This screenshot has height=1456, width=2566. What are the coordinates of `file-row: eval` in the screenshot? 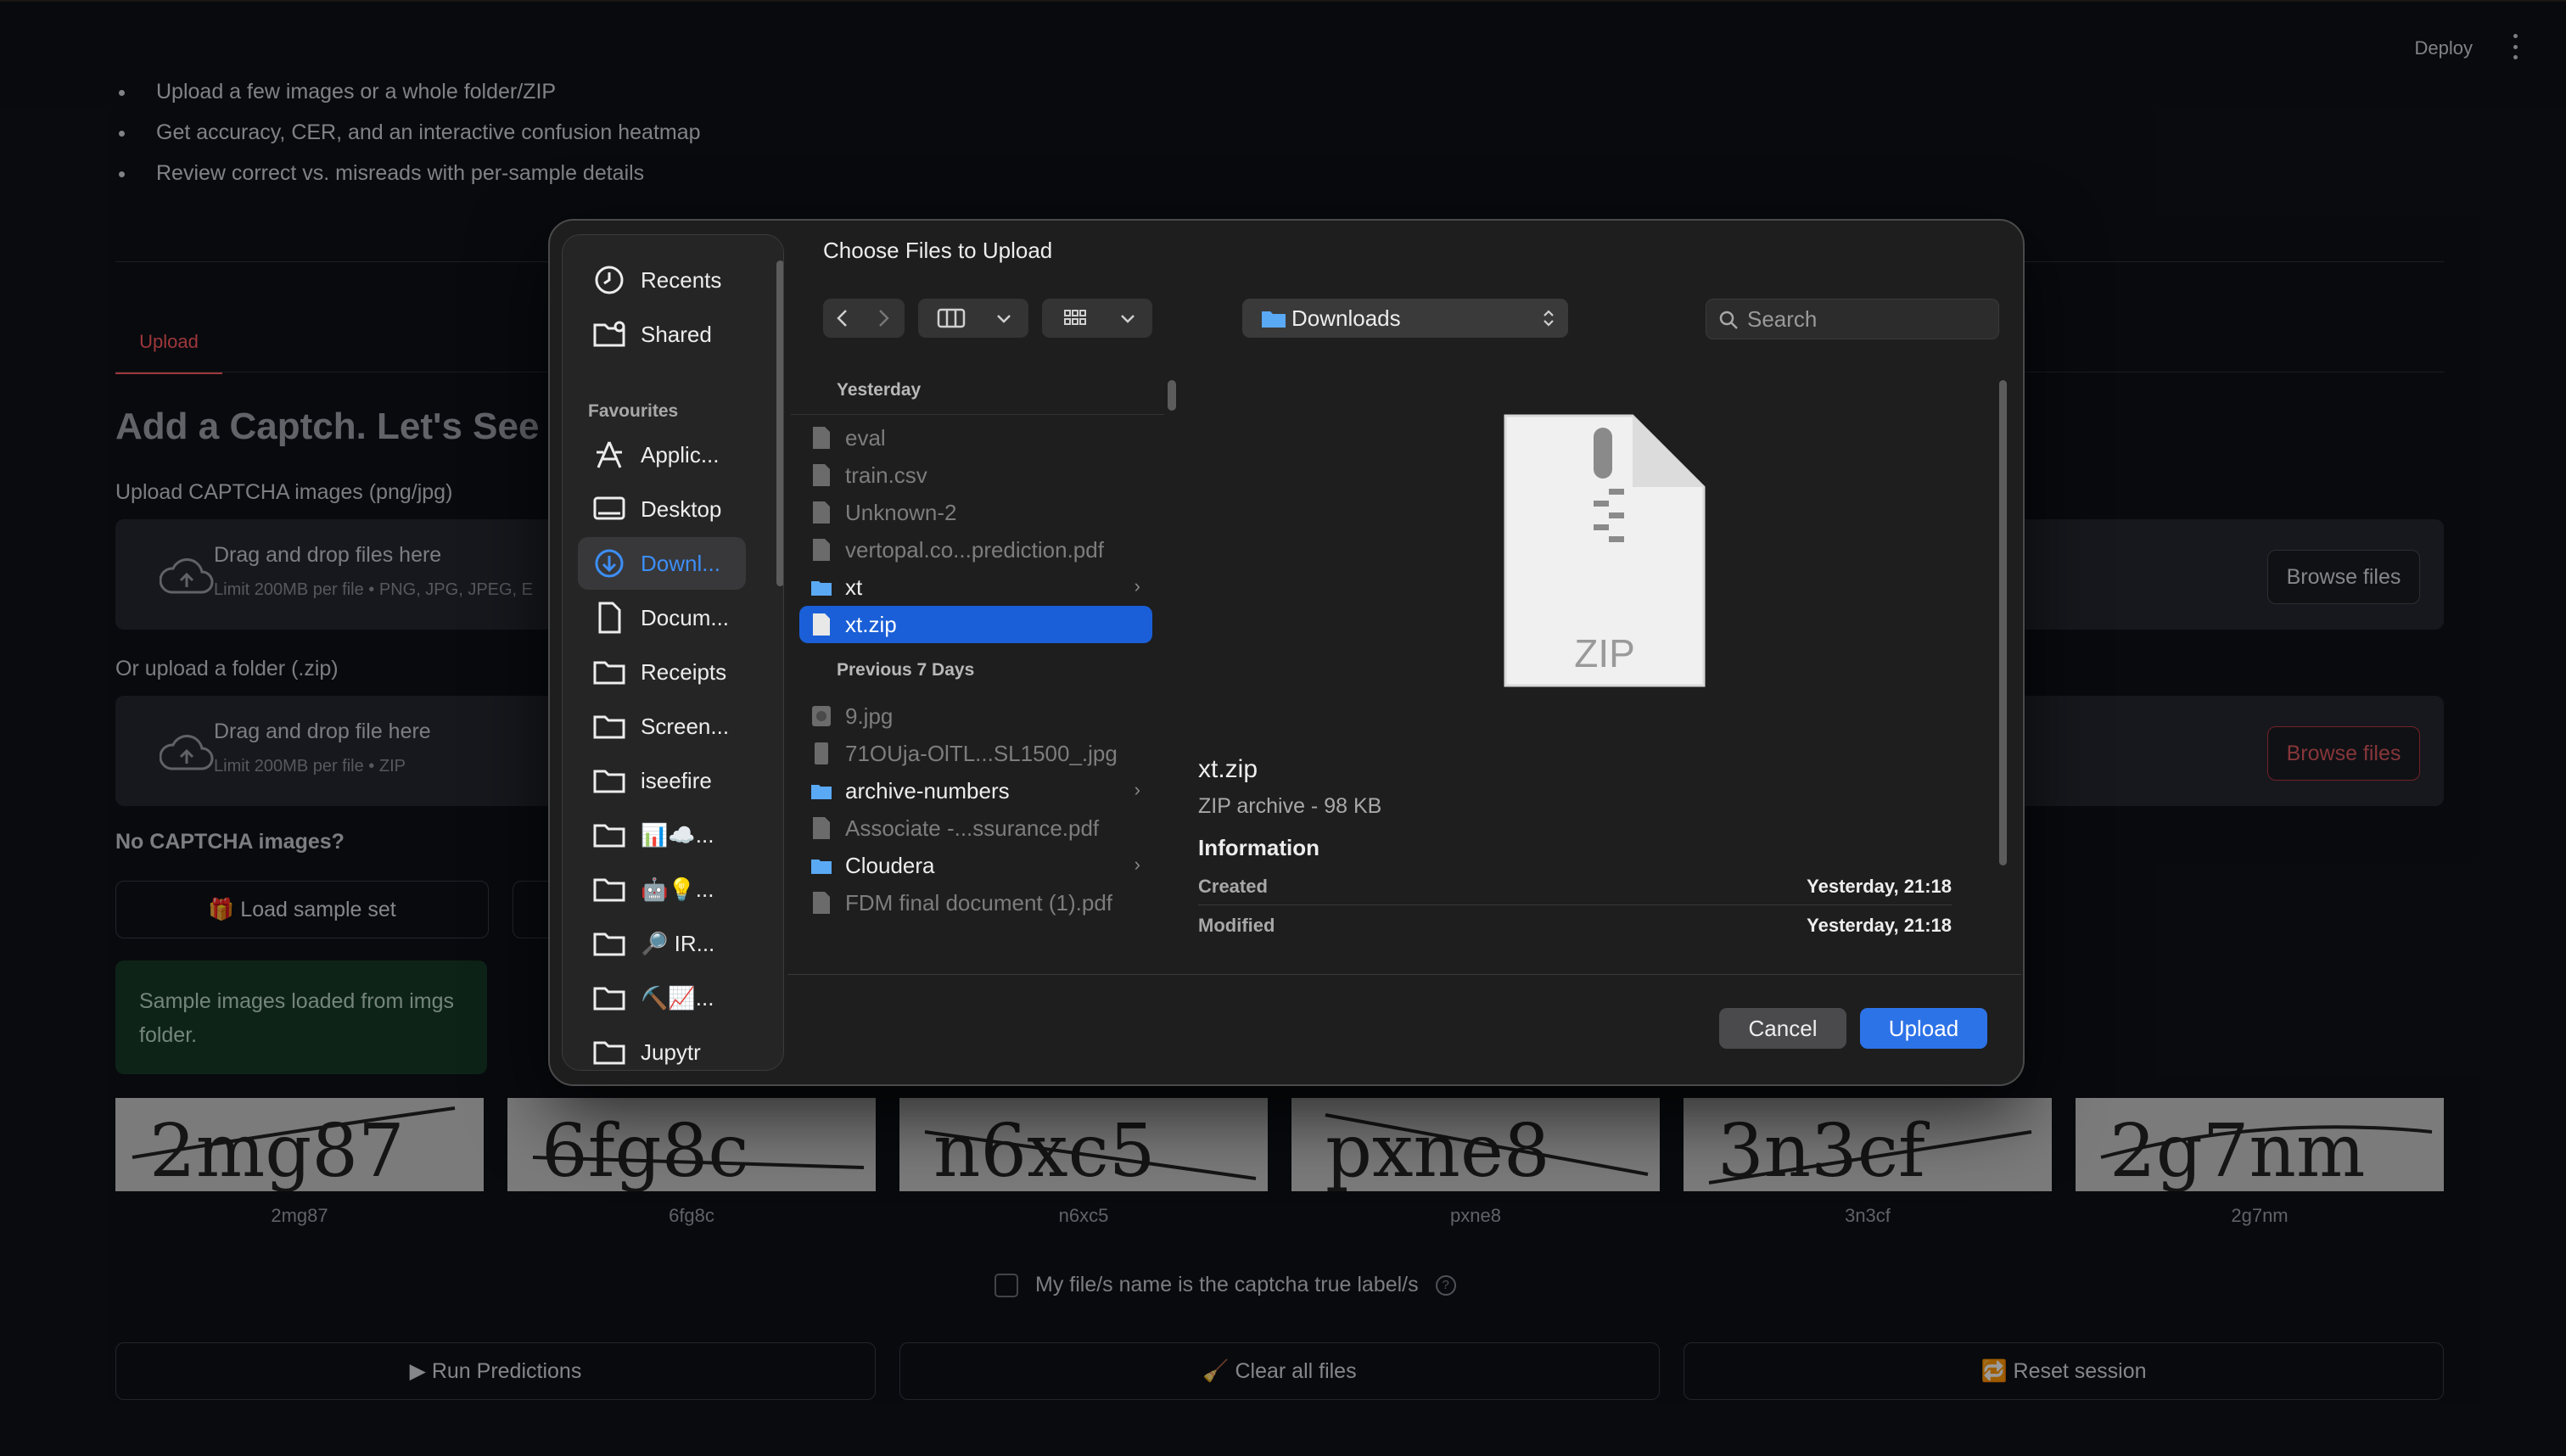 It's located at (975, 437).